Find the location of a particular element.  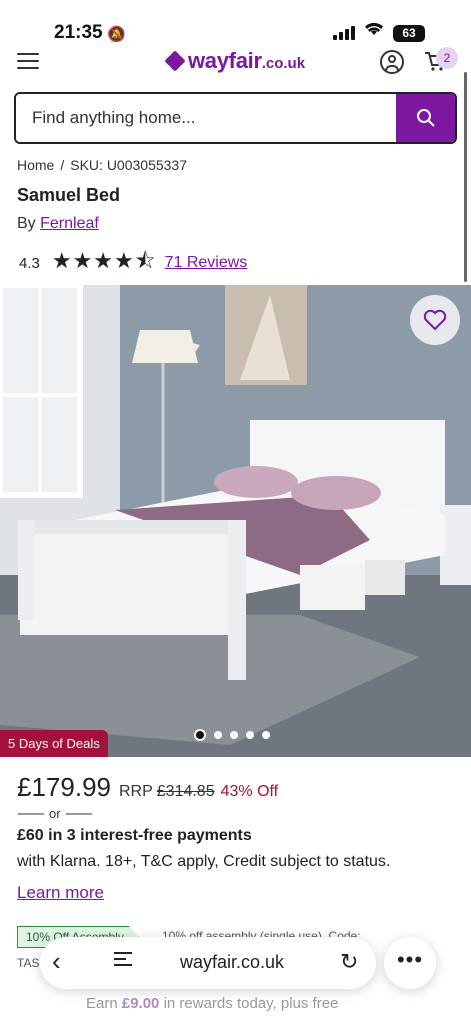

product-byline: By Fernleaf is located at coordinates (58, 224).